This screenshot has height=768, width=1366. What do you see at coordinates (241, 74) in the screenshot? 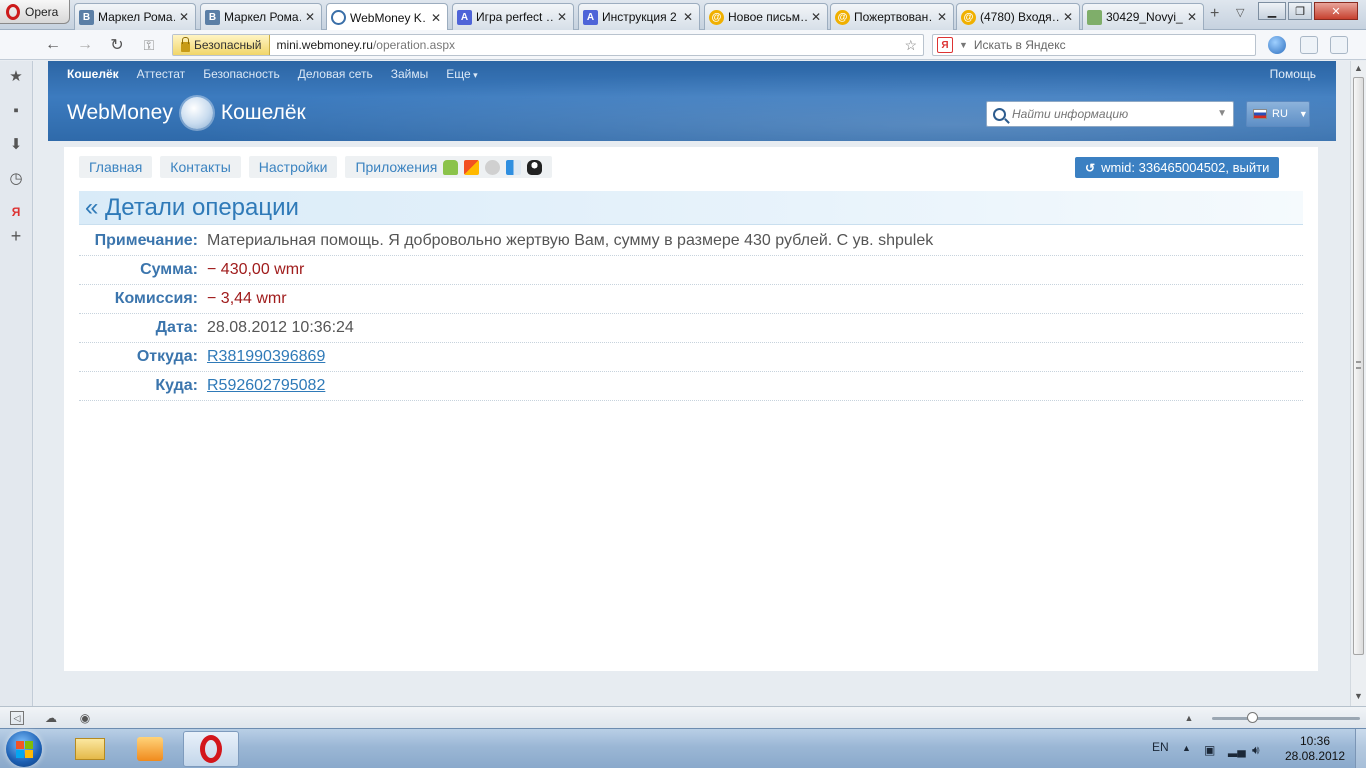
I see `nav-security: Безопасность` at bounding box center [241, 74].